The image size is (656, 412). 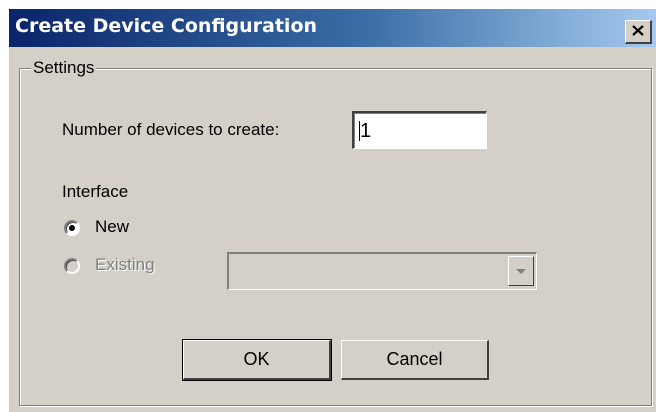 I want to click on settings-group-label: Settings, so click(x=64, y=68).